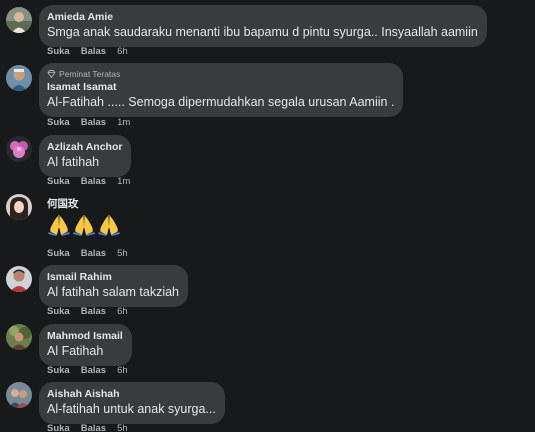  What do you see at coordinates (113, 277) in the screenshot?
I see `comment-author: Ismail Rahim` at bounding box center [113, 277].